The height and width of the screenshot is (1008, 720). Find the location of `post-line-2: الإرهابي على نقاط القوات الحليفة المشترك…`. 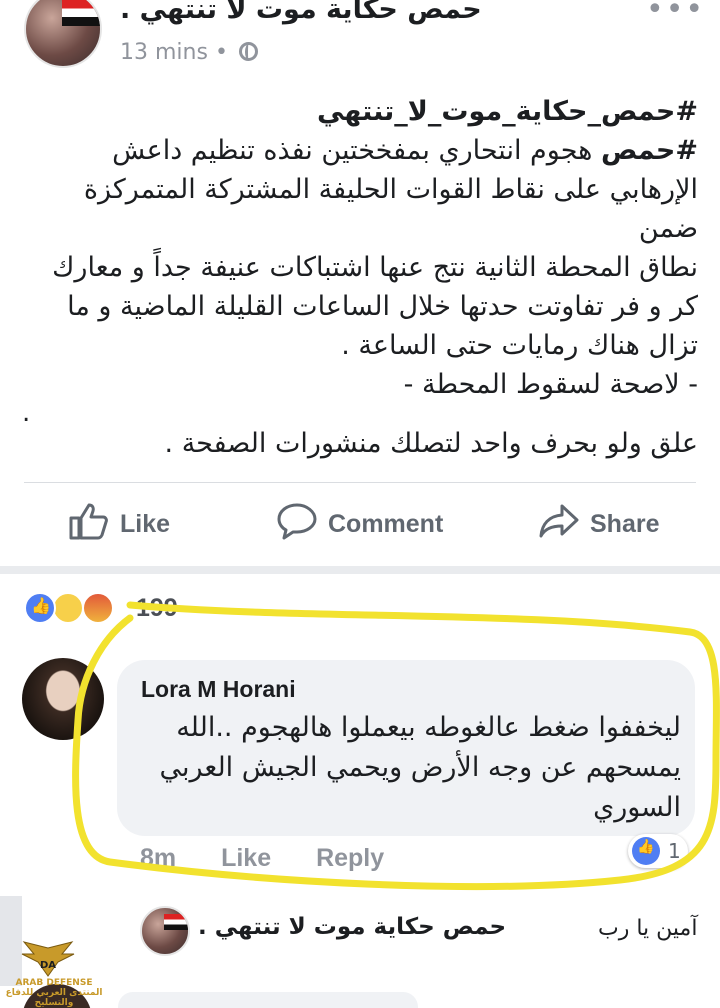

post-line-2: الإرهابي على نقاط القوات الحليفة المشترك… is located at coordinates (390, 209).